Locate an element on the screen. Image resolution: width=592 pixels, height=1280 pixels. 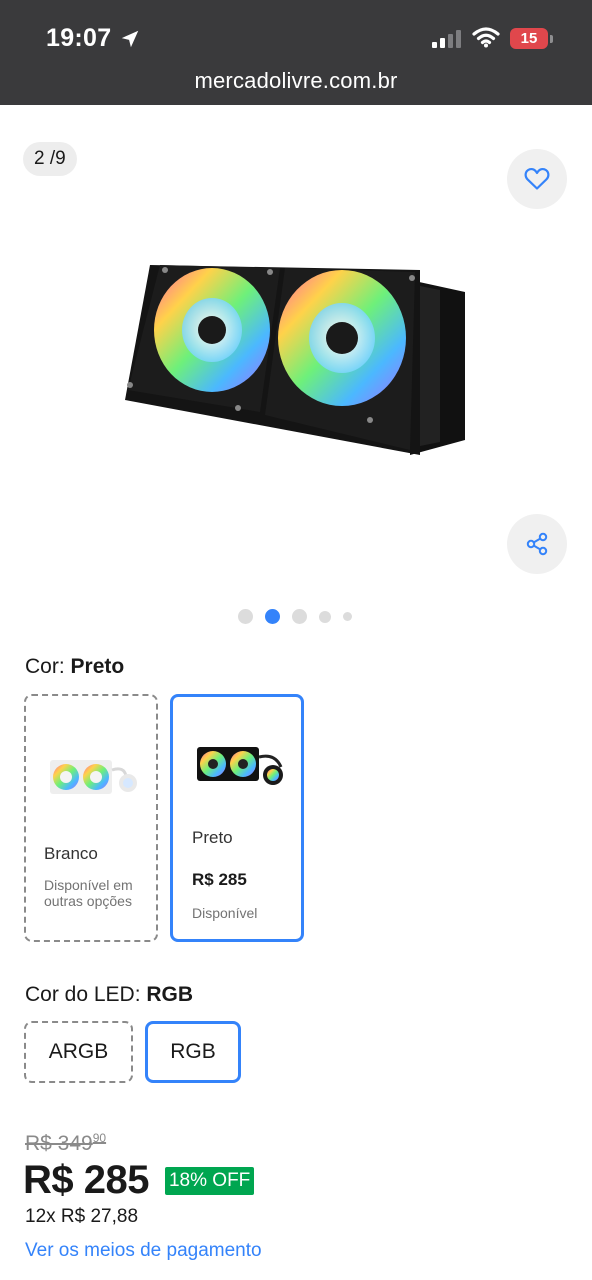
gallery-pagination is located at coordinates (295, 616).